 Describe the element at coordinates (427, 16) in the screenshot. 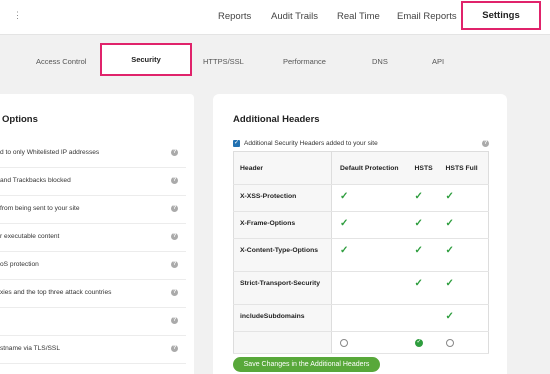

I see `nav-email-reports: Email Reports` at that location.